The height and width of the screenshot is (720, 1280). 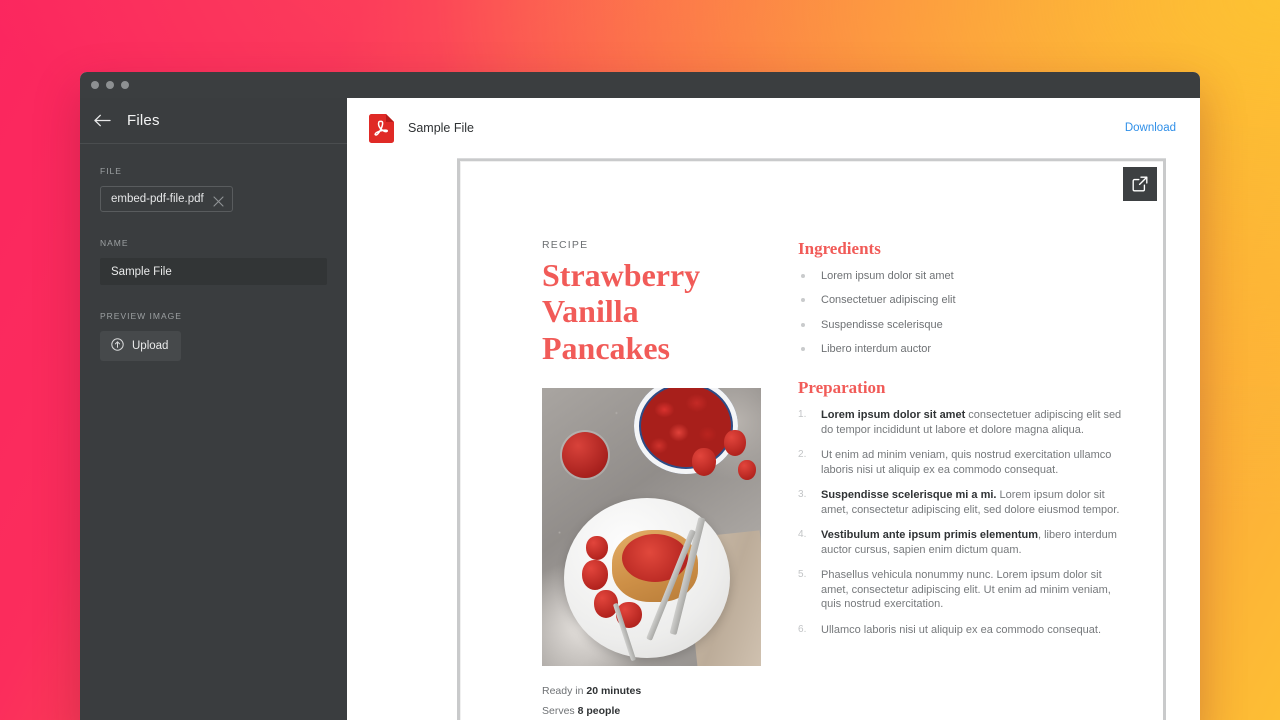 What do you see at coordinates (929, 535) in the screenshot?
I see `step-bold: Vestibulum ante ipsum primis elementum` at bounding box center [929, 535].